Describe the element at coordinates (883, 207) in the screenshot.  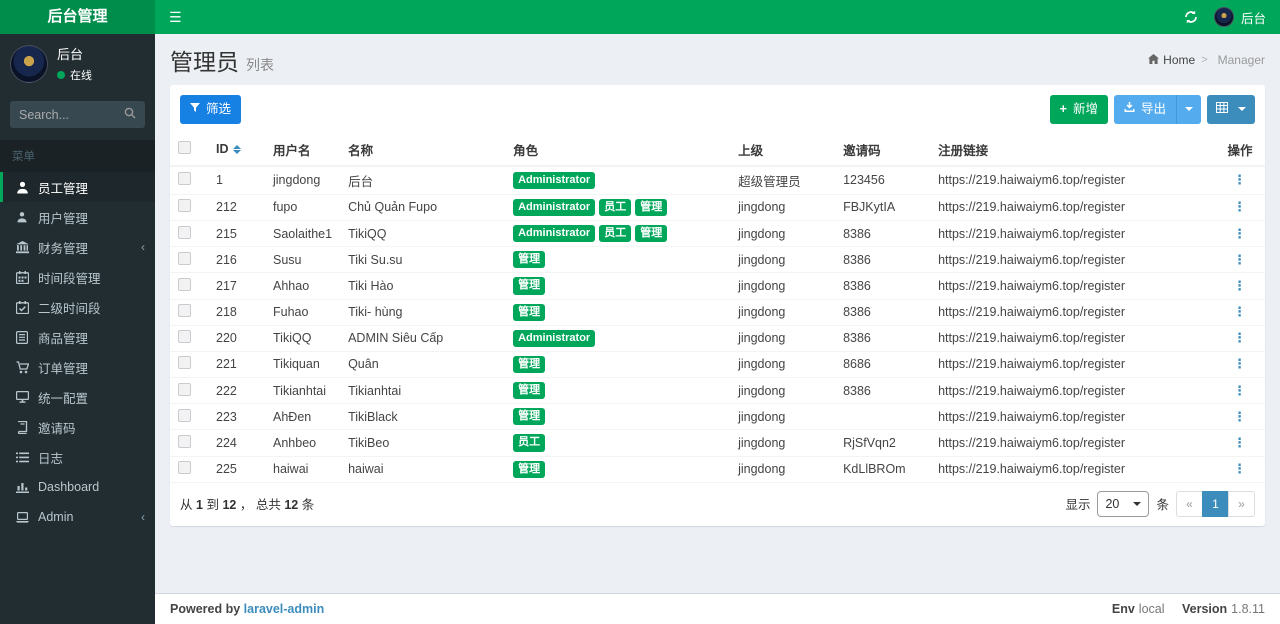
I see `cell-invite-code: FBJKytIA` at that location.